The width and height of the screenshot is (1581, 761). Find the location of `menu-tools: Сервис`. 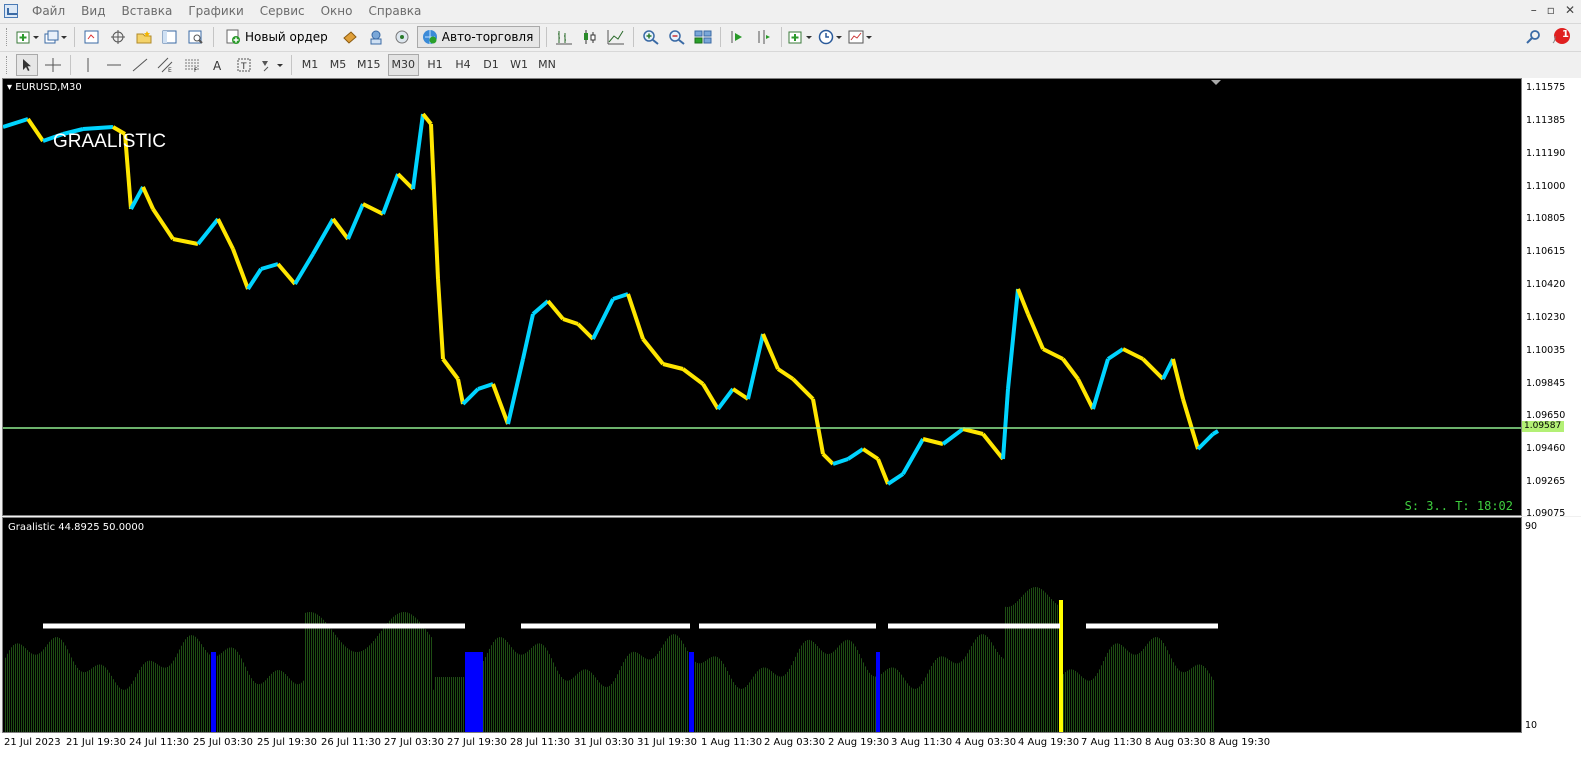

menu-tools: Сервис is located at coordinates (282, 11).